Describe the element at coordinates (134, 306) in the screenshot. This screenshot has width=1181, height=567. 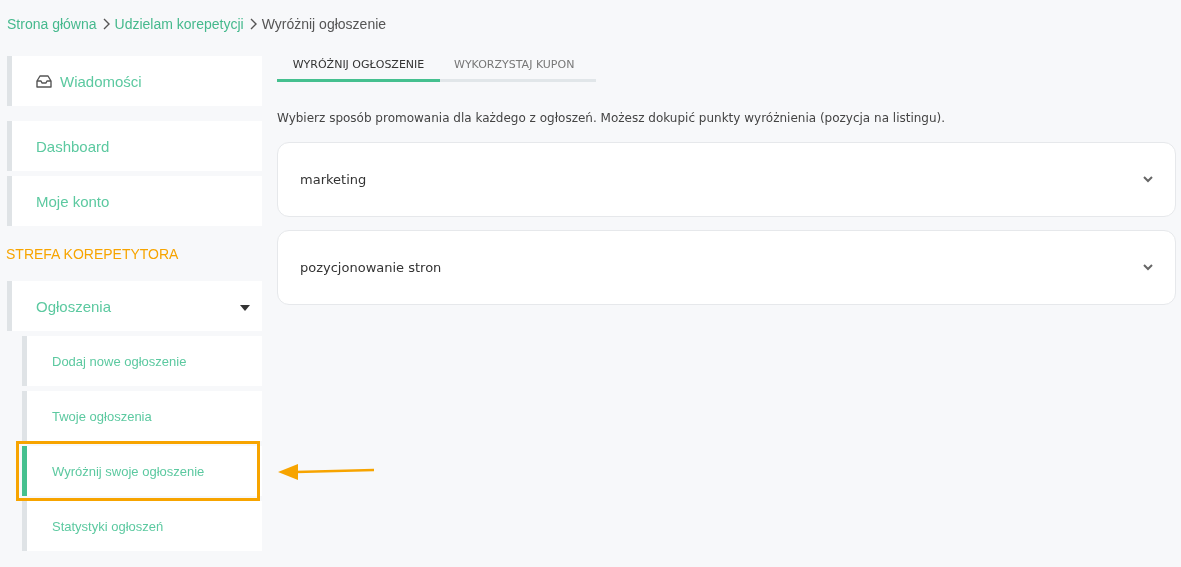
I see `sidebar-item: Ogłoszenia` at that location.